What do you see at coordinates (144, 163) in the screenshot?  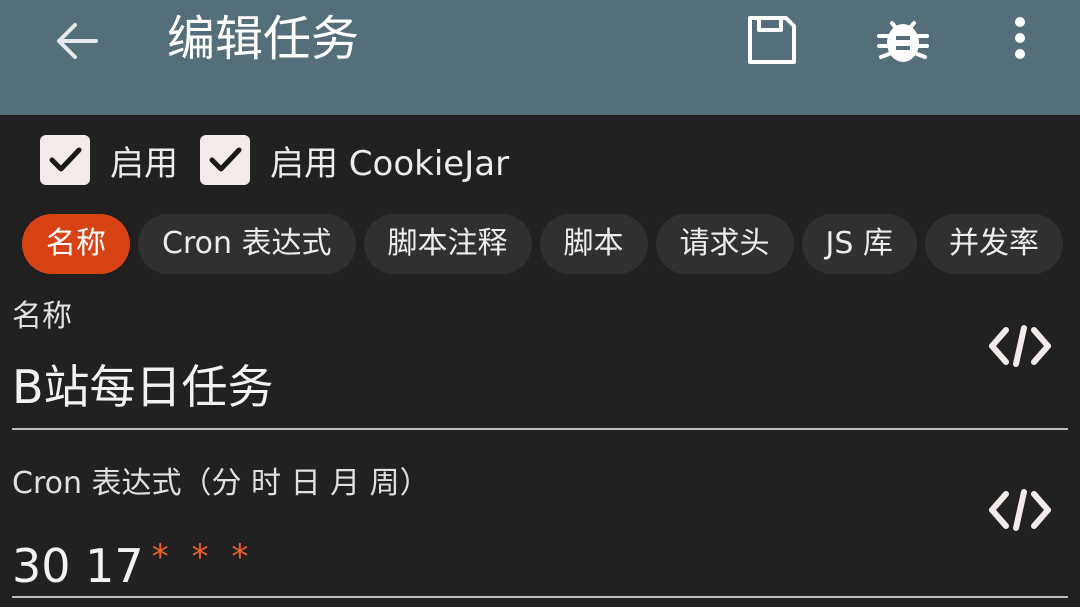 I see `enable-label: 启用` at bounding box center [144, 163].